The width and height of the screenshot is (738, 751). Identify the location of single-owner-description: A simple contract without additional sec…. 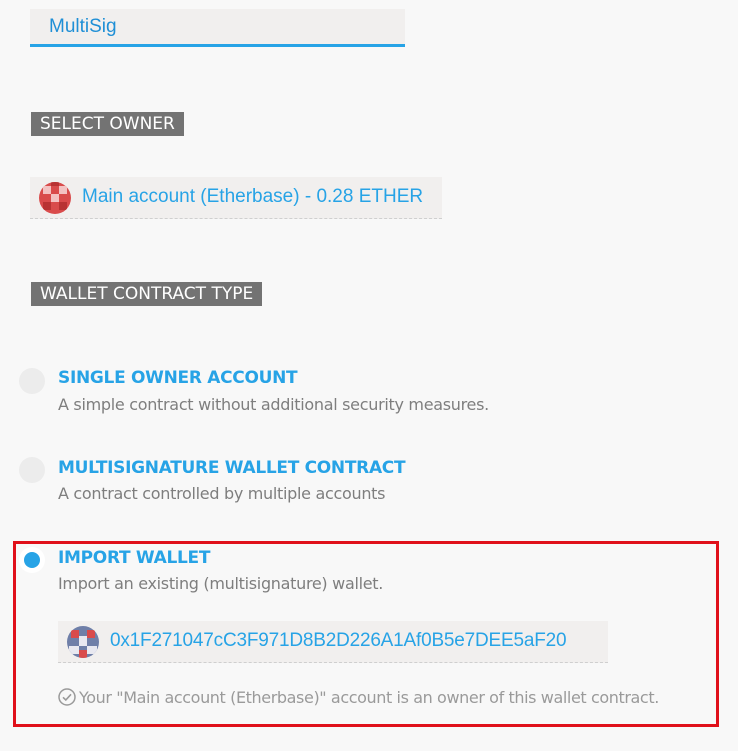
(273, 404).